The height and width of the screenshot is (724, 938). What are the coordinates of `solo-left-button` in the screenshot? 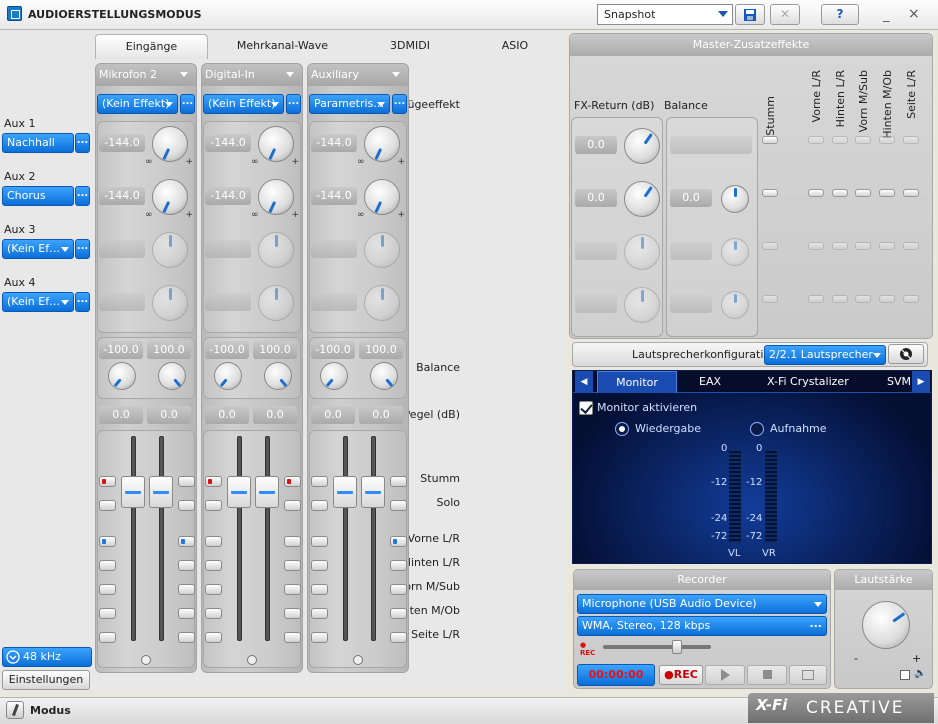 It's located at (213, 505).